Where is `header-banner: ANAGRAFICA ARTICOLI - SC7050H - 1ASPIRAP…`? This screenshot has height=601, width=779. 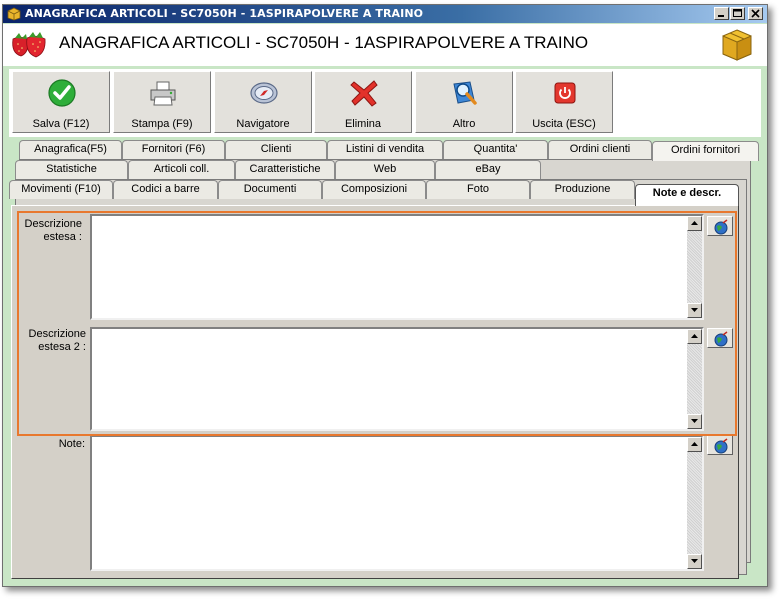
header-banner: ANAGRAFICA ARTICOLI - SC7050H - 1ASPIRAP… is located at coordinates (385, 45).